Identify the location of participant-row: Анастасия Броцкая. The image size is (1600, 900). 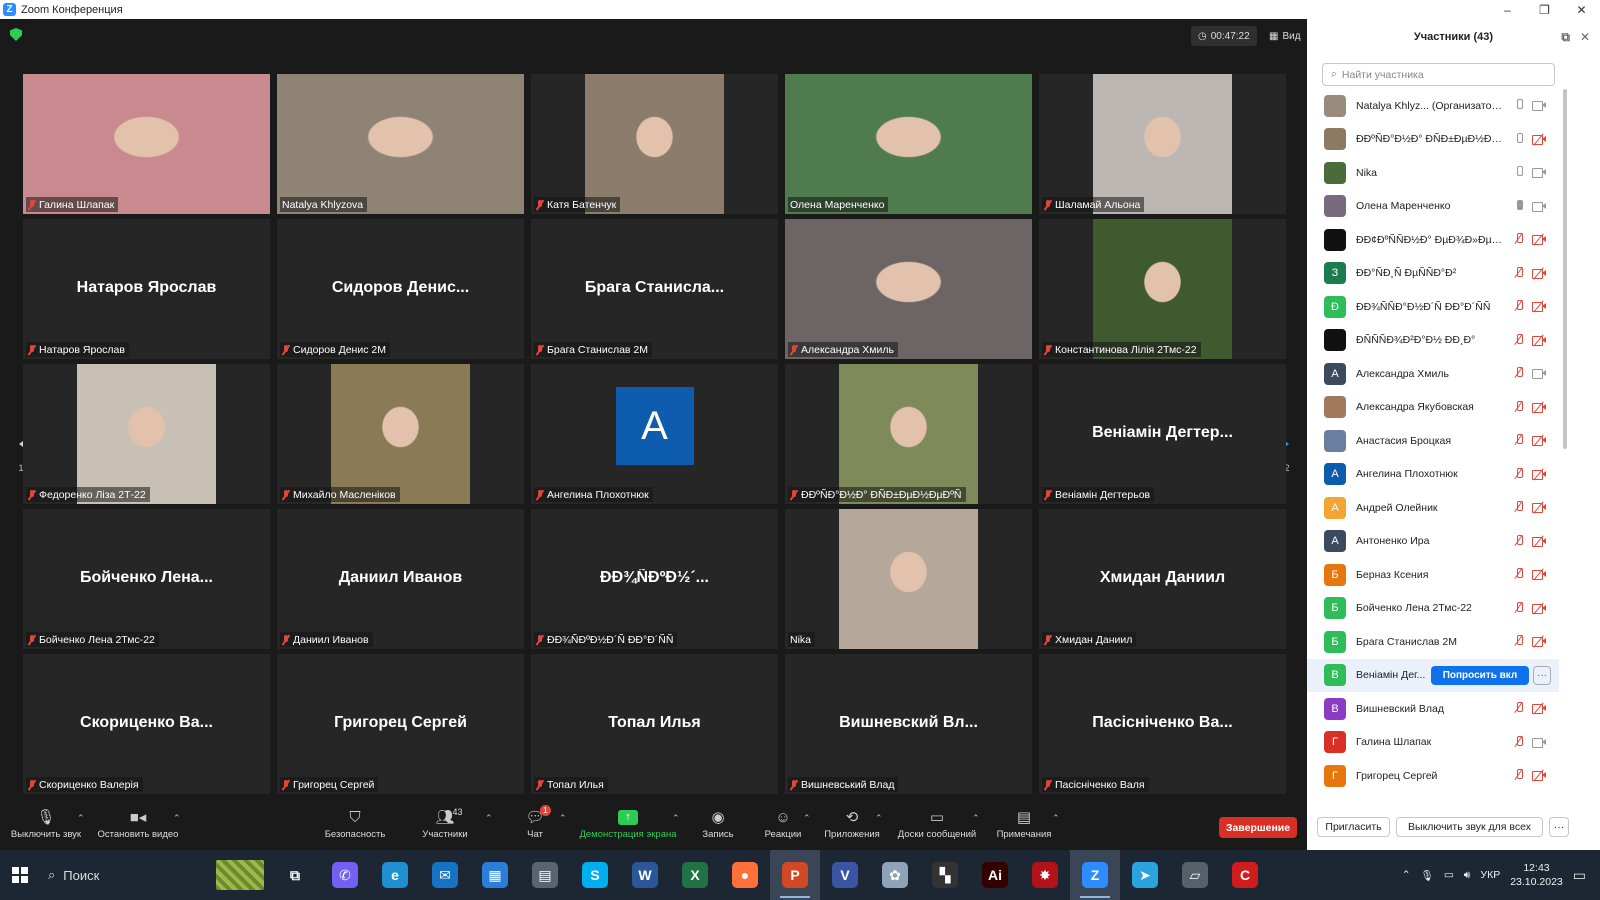
(1433, 441).